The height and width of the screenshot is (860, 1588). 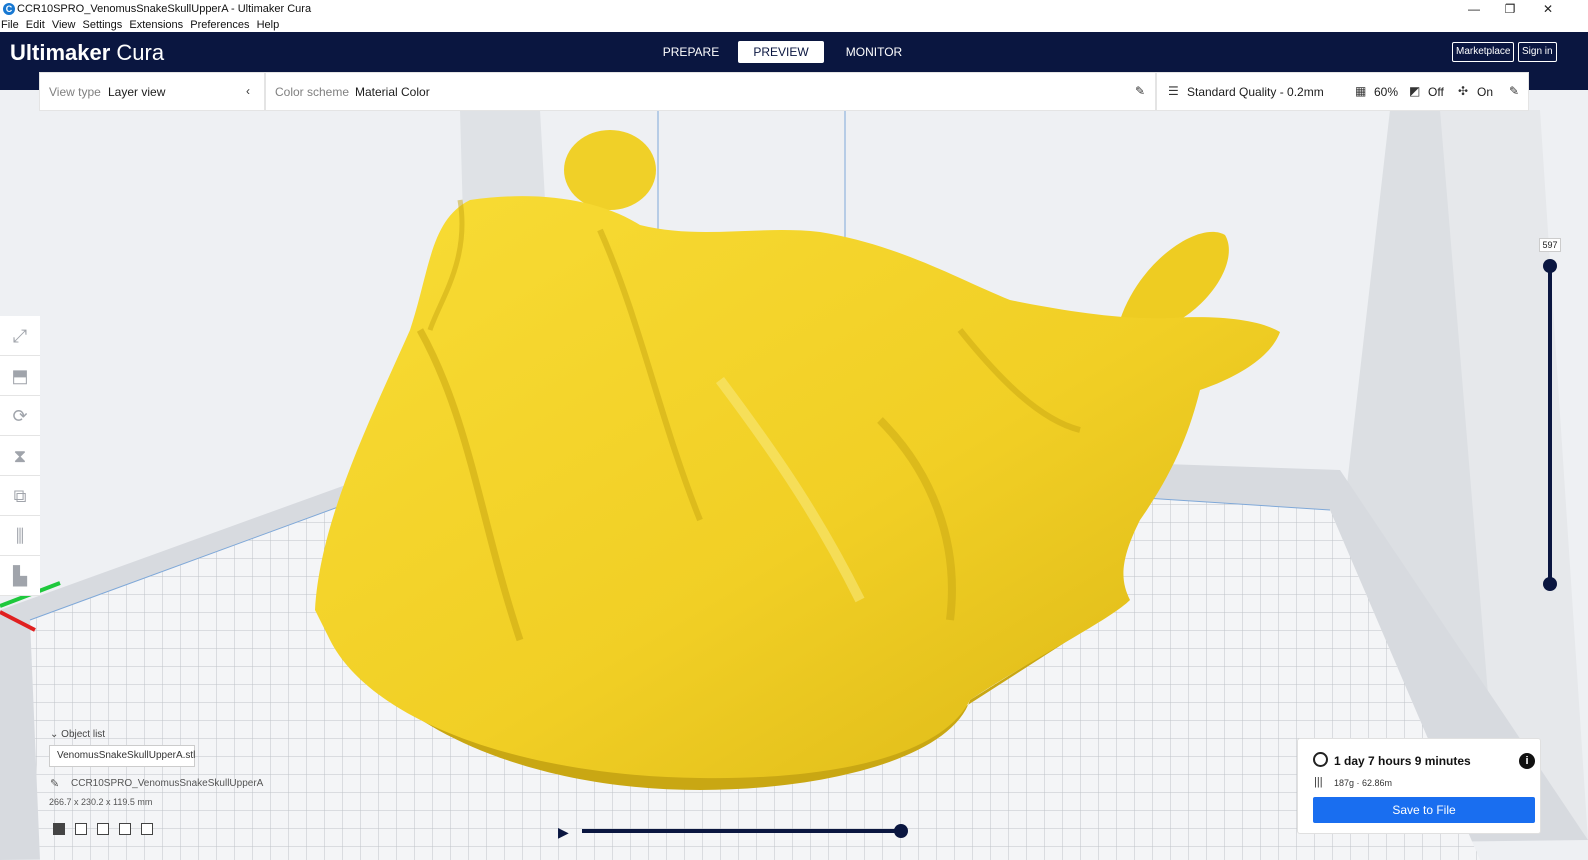 I want to click on rotate-tool-icon: ⟳, so click(x=20, y=416).